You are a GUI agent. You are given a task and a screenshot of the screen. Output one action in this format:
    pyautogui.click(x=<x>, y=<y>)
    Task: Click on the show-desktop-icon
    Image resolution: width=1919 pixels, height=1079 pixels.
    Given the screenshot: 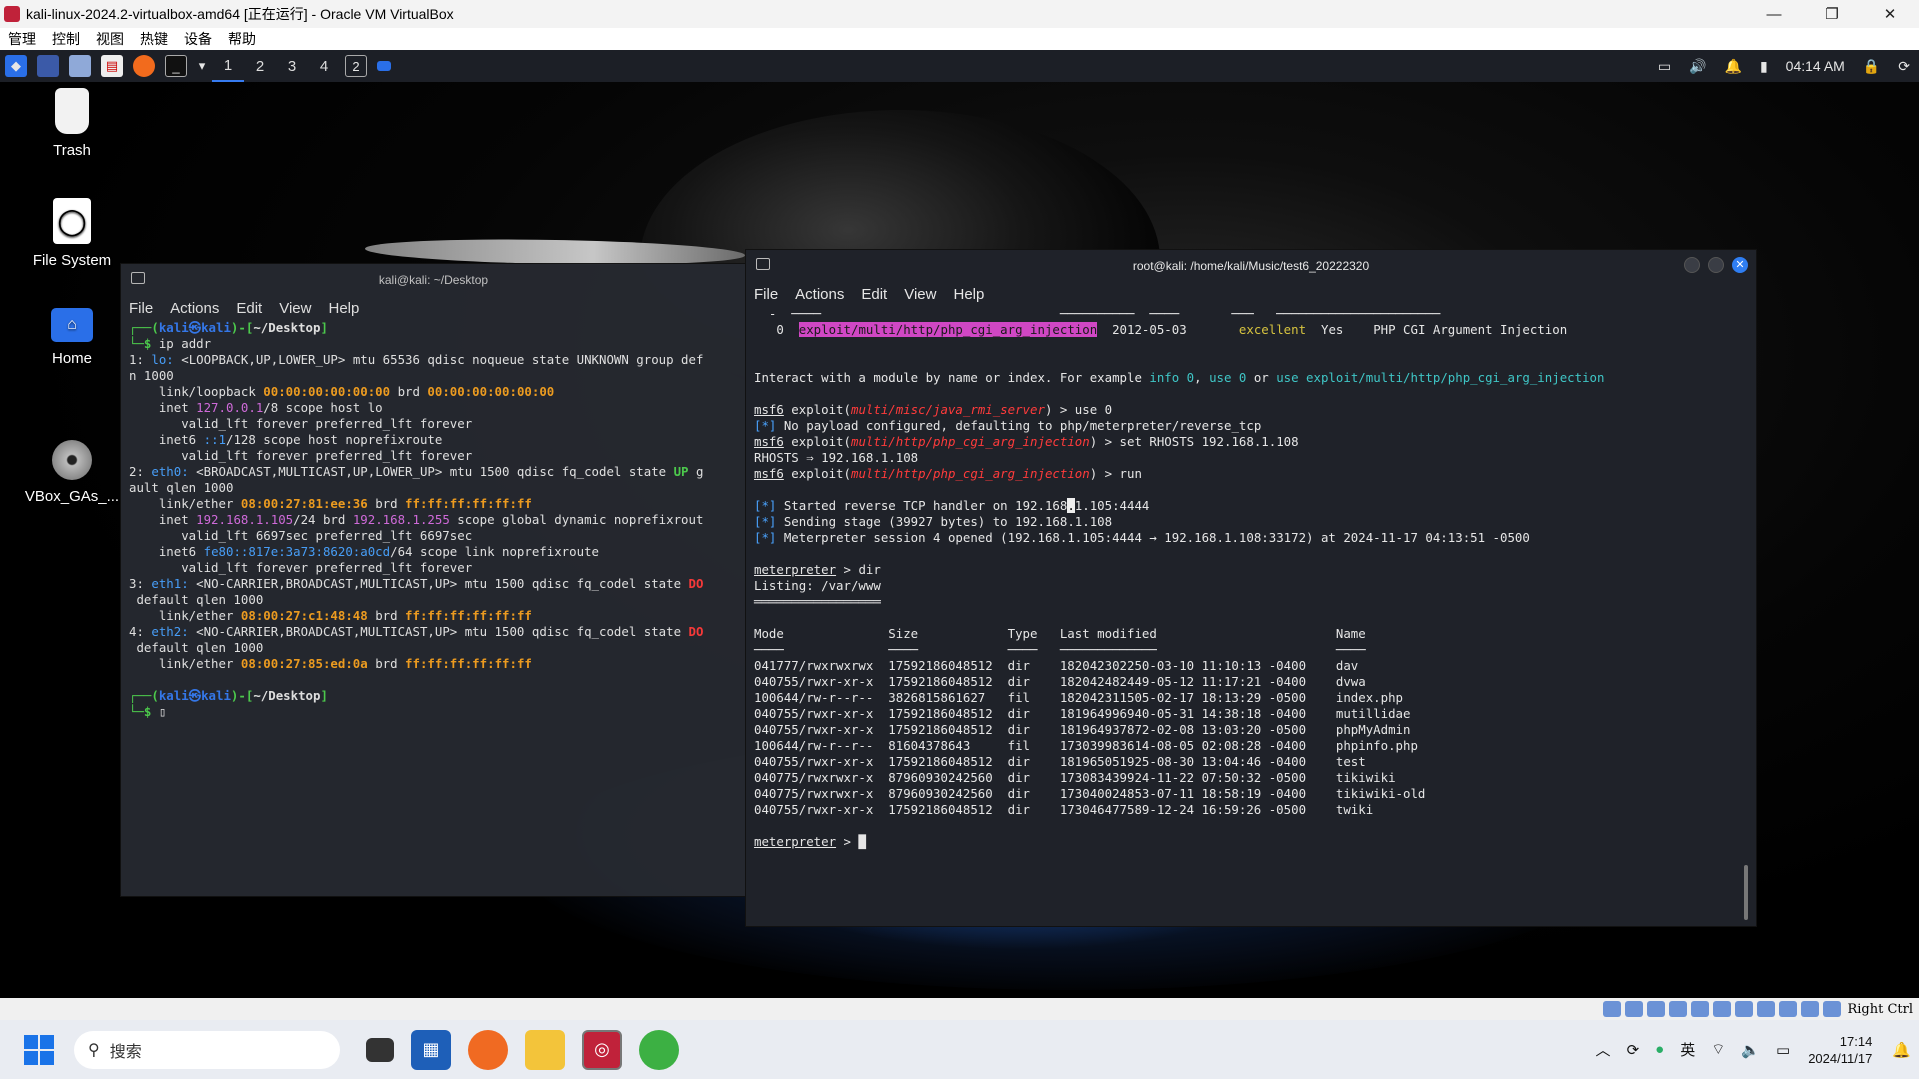 What is the action you would take?
    pyautogui.click(x=48, y=66)
    